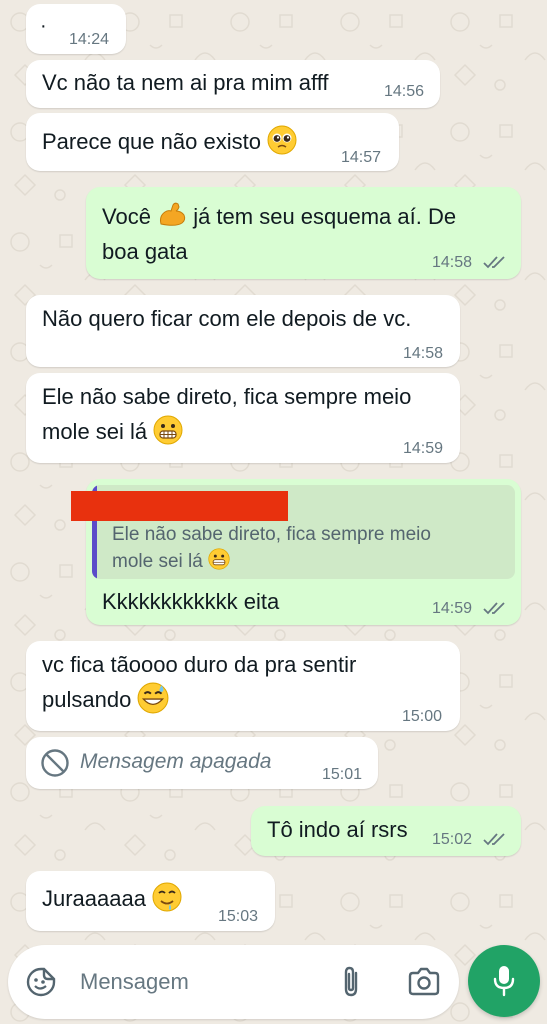 This screenshot has width=547, height=1024. I want to click on message-input: Mensagem, so click(134, 982).